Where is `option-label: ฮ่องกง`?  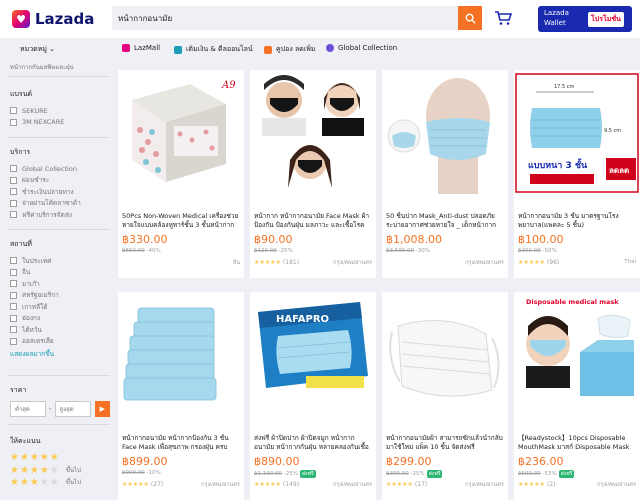 option-label: ฮ่องกง is located at coordinates (31, 318).